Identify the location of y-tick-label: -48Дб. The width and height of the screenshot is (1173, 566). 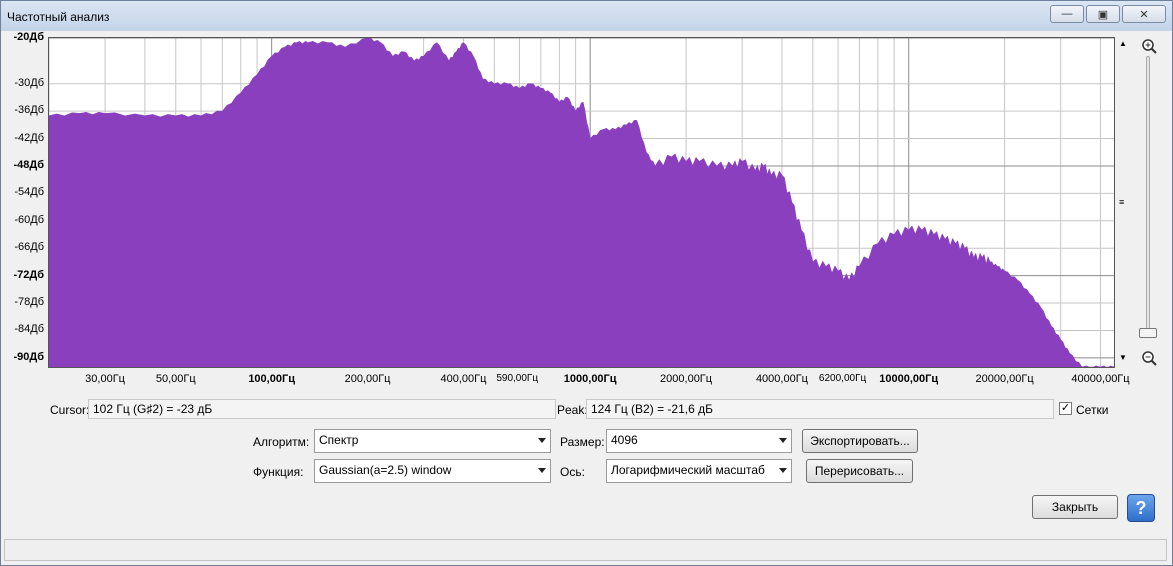
(28, 164).